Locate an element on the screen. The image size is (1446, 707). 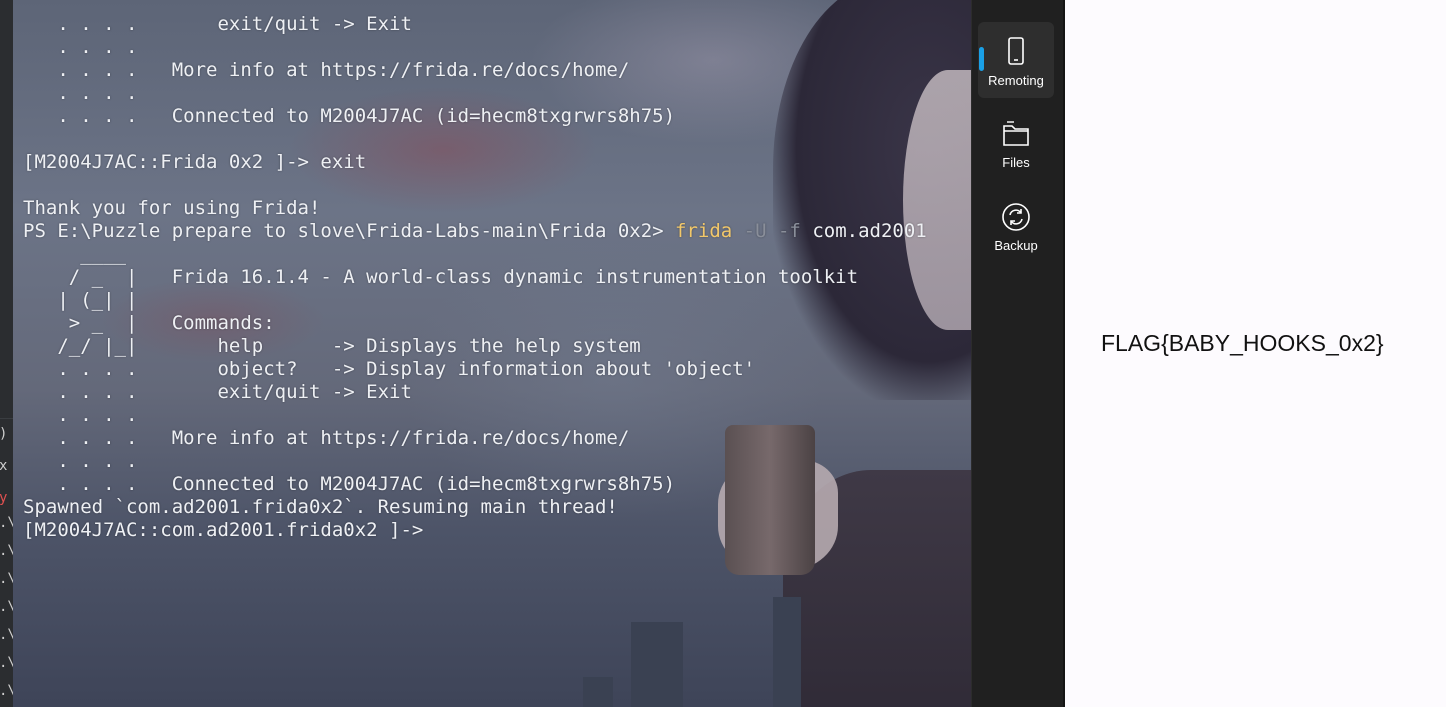
phone-icon is located at coordinates (1016, 51).